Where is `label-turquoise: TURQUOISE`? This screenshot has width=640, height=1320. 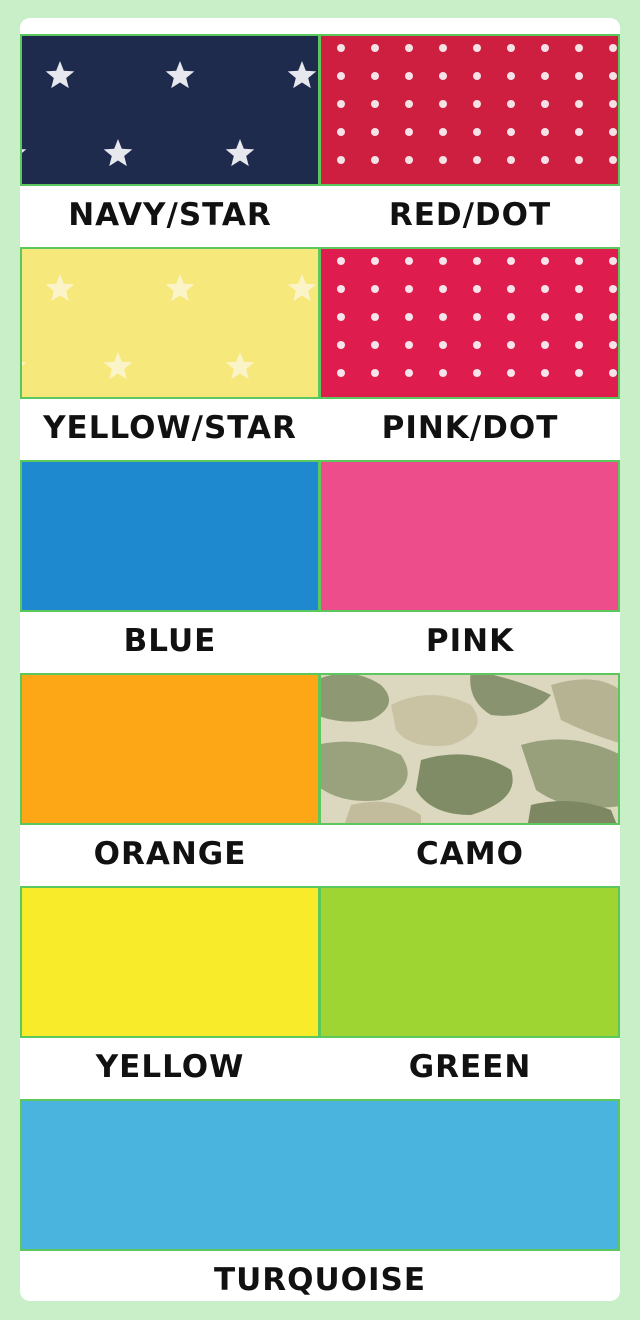
label-turquoise: TURQUOISE is located at coordinates (320, 1280).